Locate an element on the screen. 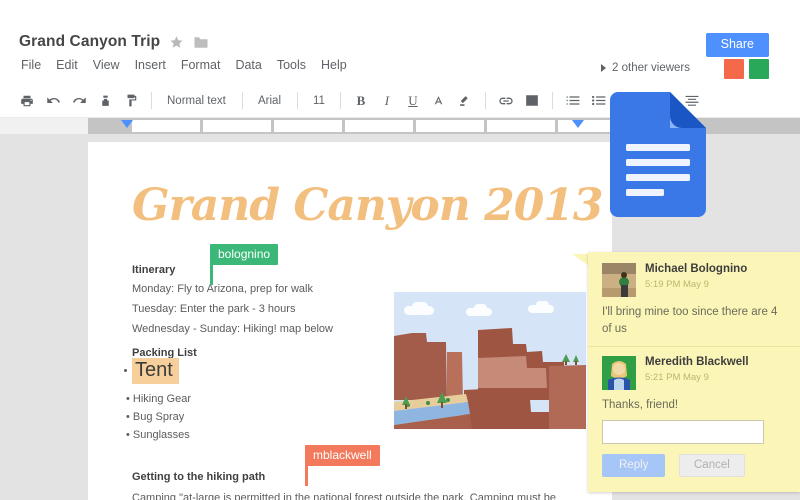  grand-canyon-illustration is located at coordinates (490, 360).